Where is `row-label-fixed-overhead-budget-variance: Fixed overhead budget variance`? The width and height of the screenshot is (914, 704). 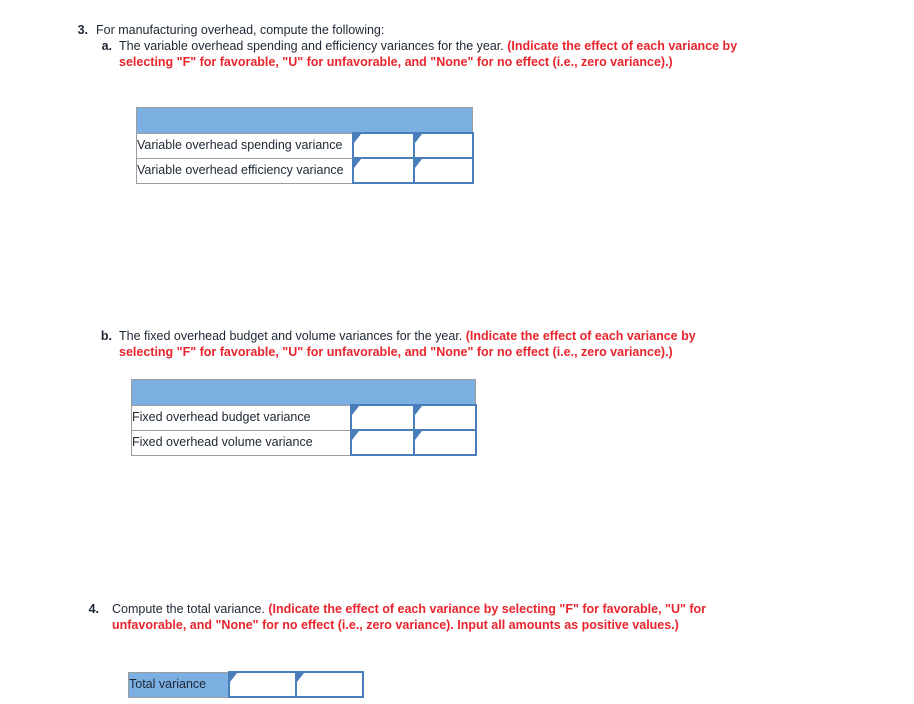 row-label-fixed-overhead-budget-variance: Fixed overhead budget variance is located at coordinates (241, 417).